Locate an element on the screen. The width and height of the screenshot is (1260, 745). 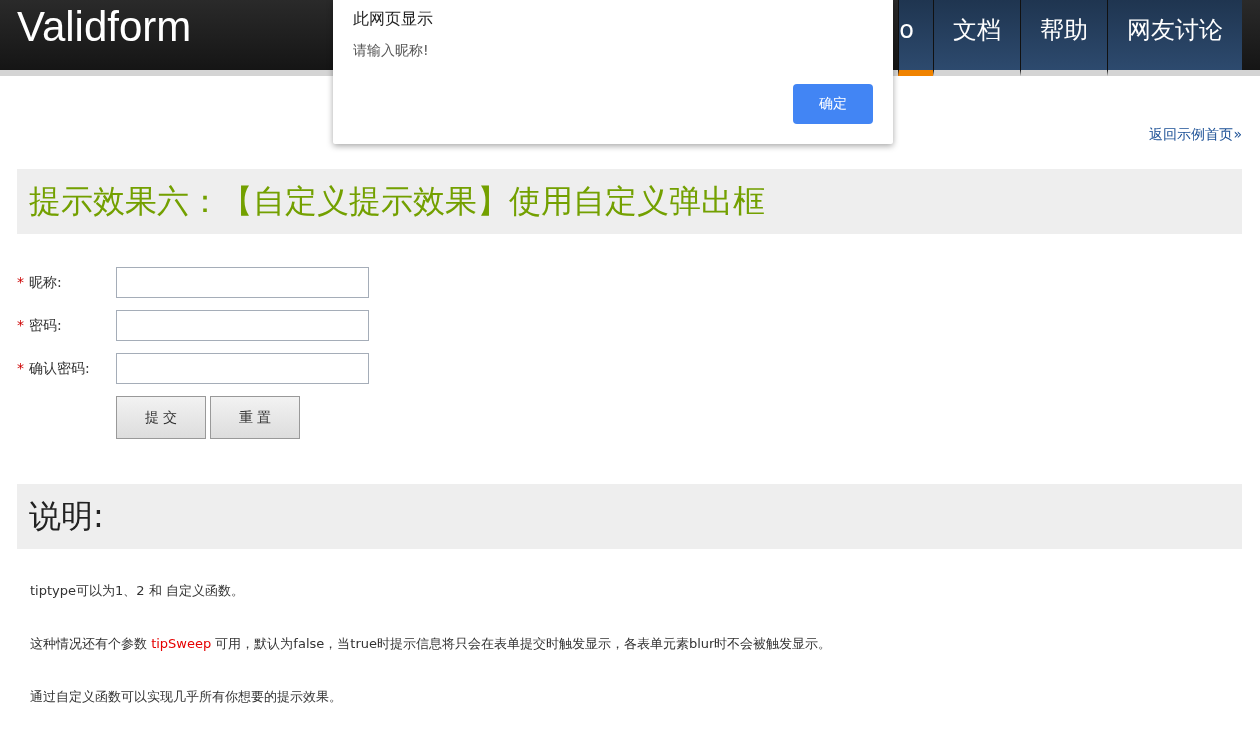
submit-button: 提 交 is located at coordinates (161, 417).